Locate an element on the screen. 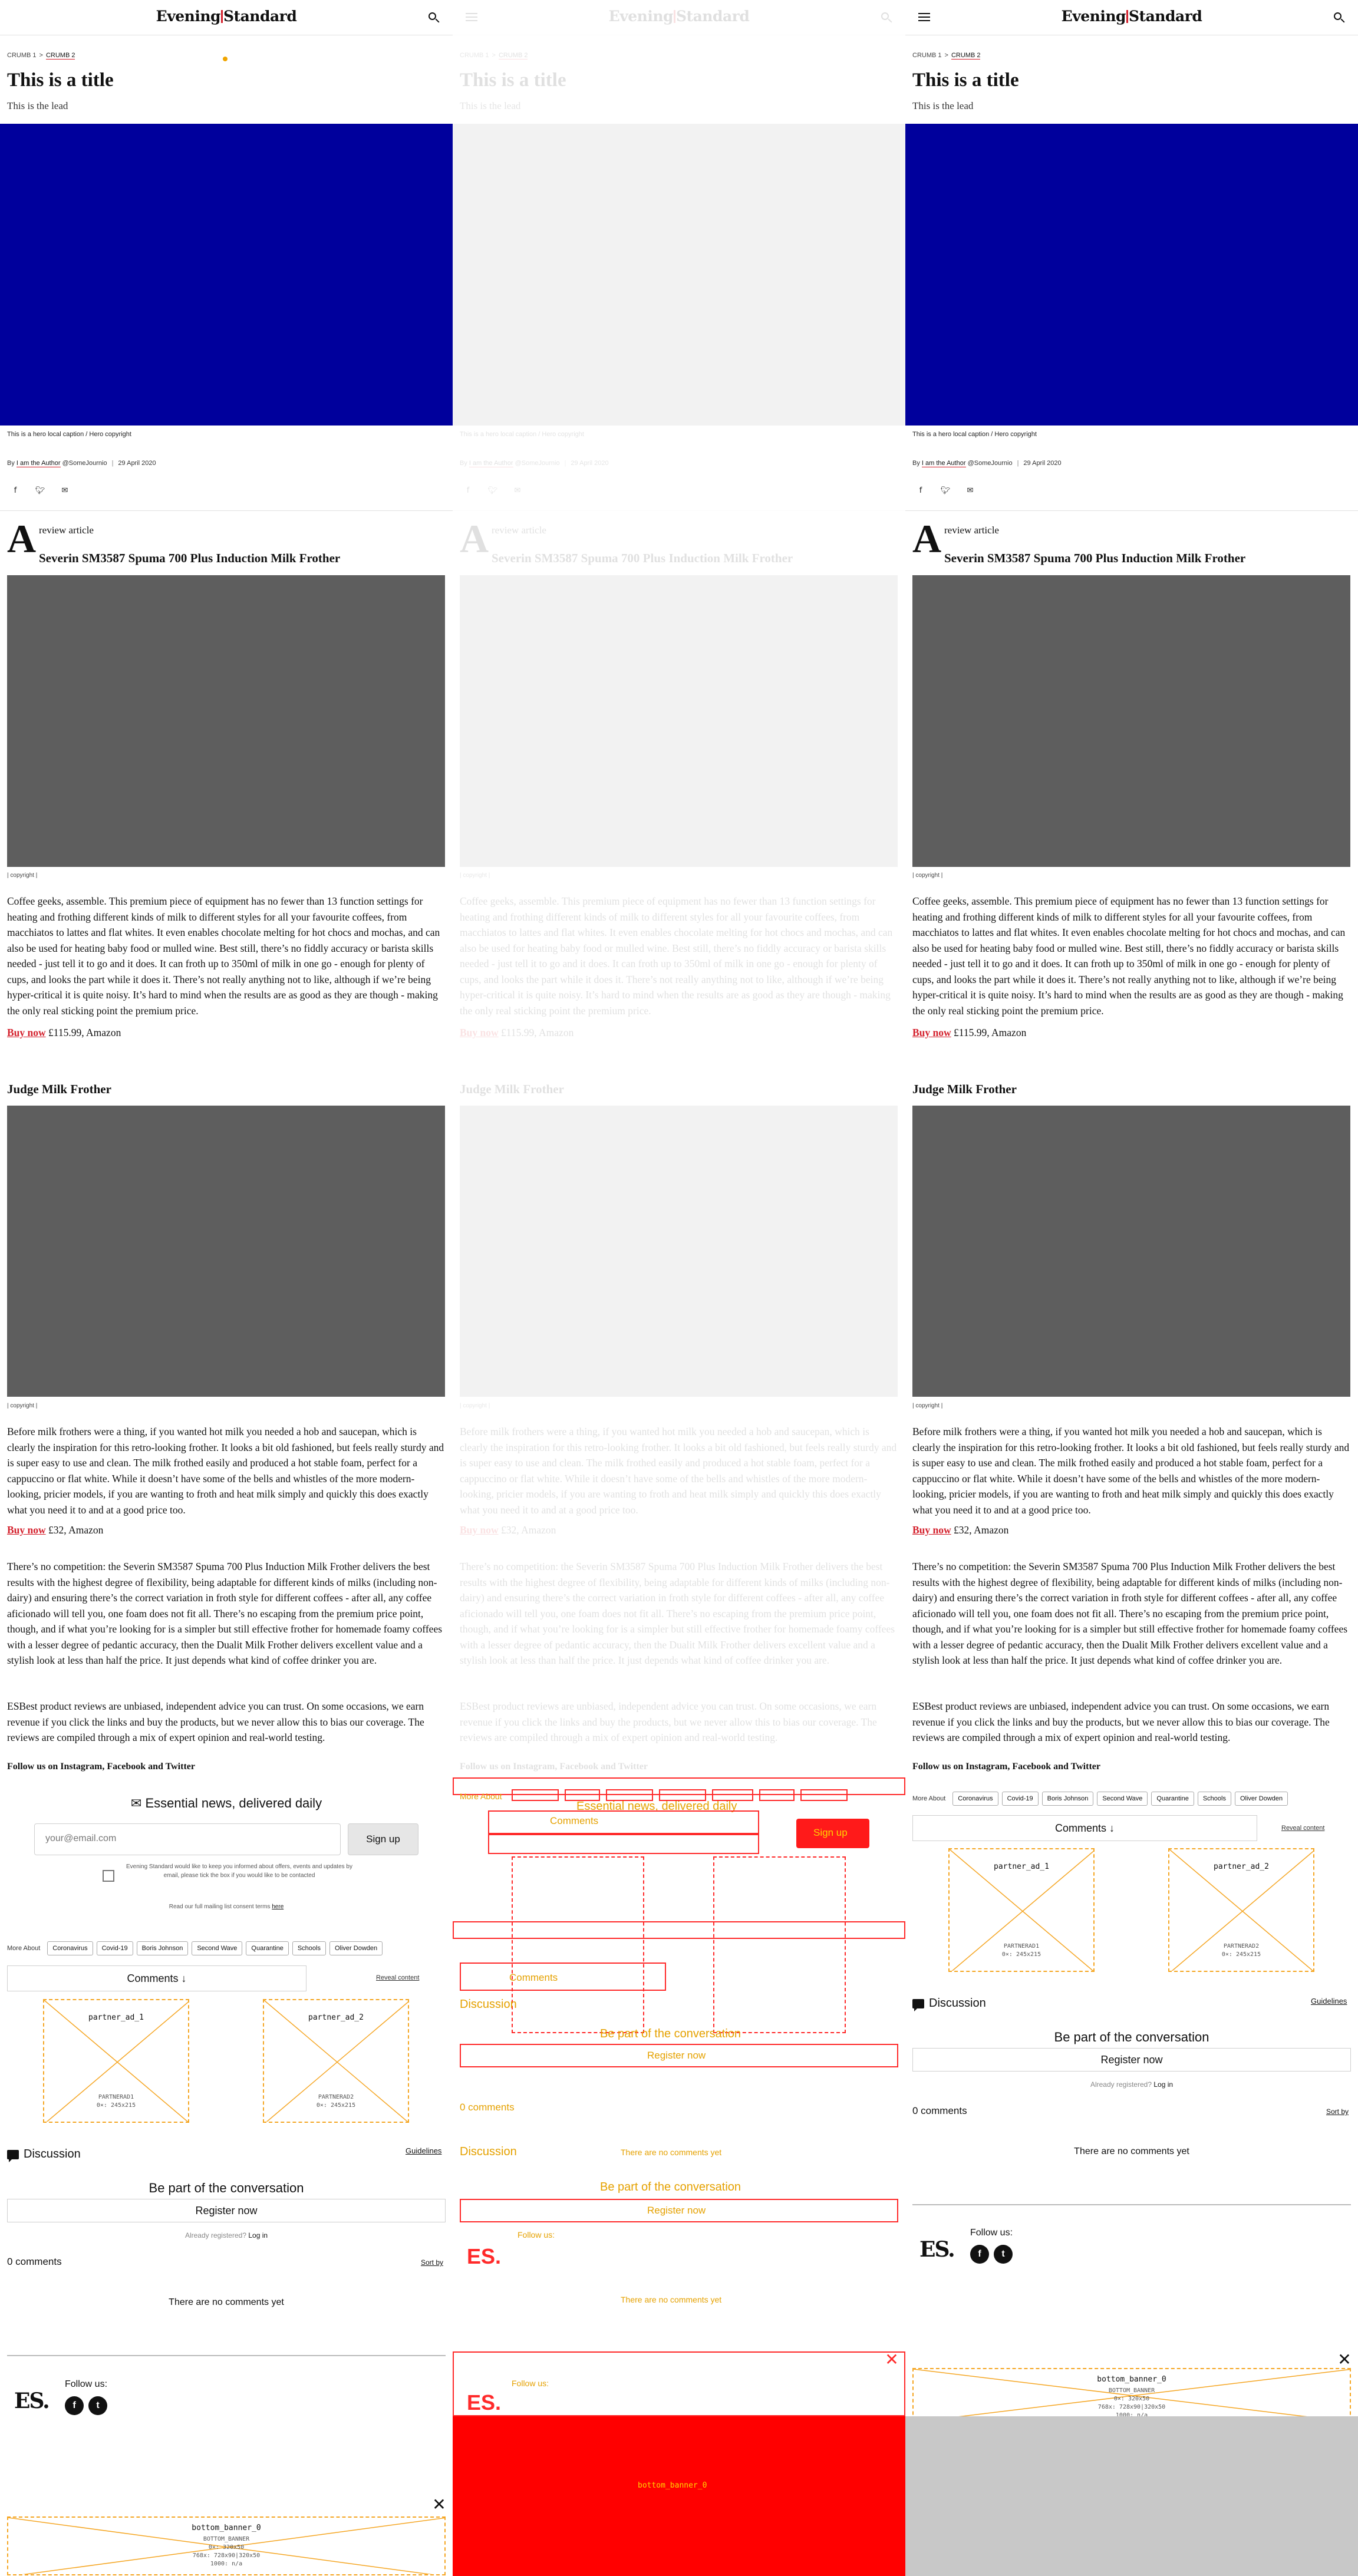  newsletter-title: ✉ Essential news, delivered daily is located at coordinates (226, 1804).